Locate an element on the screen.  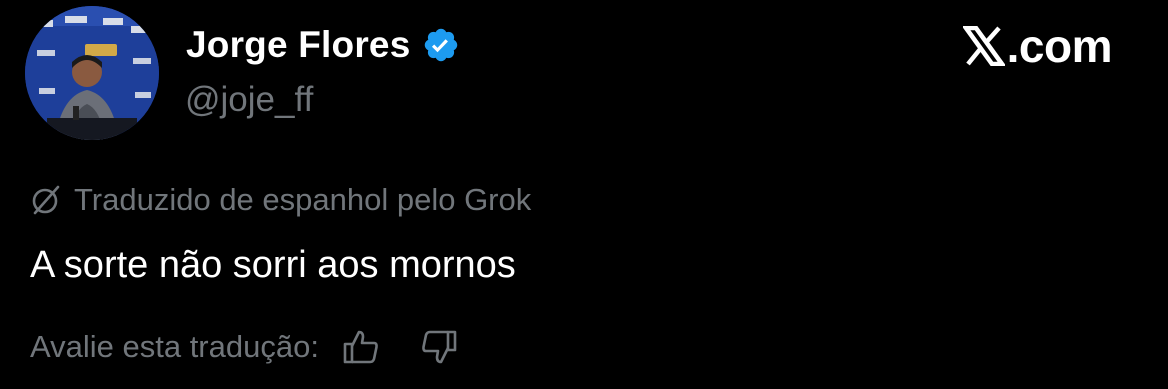
brand-domain-text: .com is located at coordinates (1059, 46).